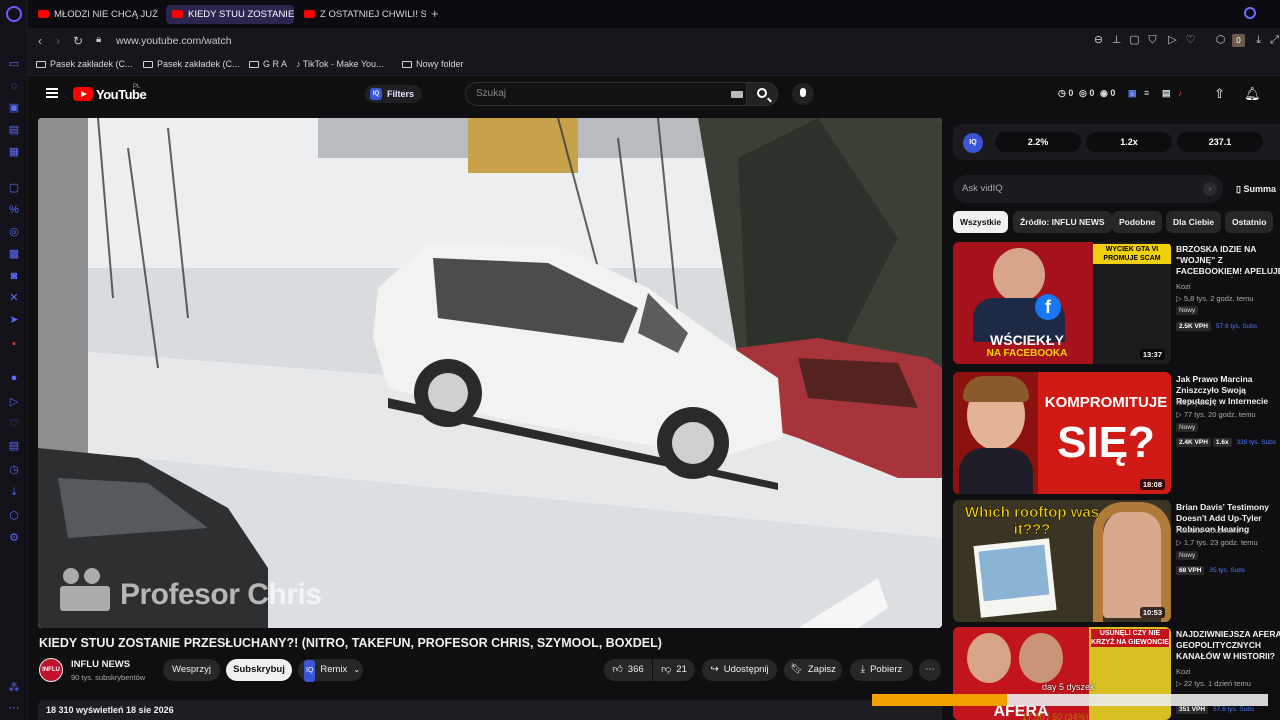 This screenshot has width=1280, height=720. I want to click on pin-icon: ⊥, so click(1116, 40).